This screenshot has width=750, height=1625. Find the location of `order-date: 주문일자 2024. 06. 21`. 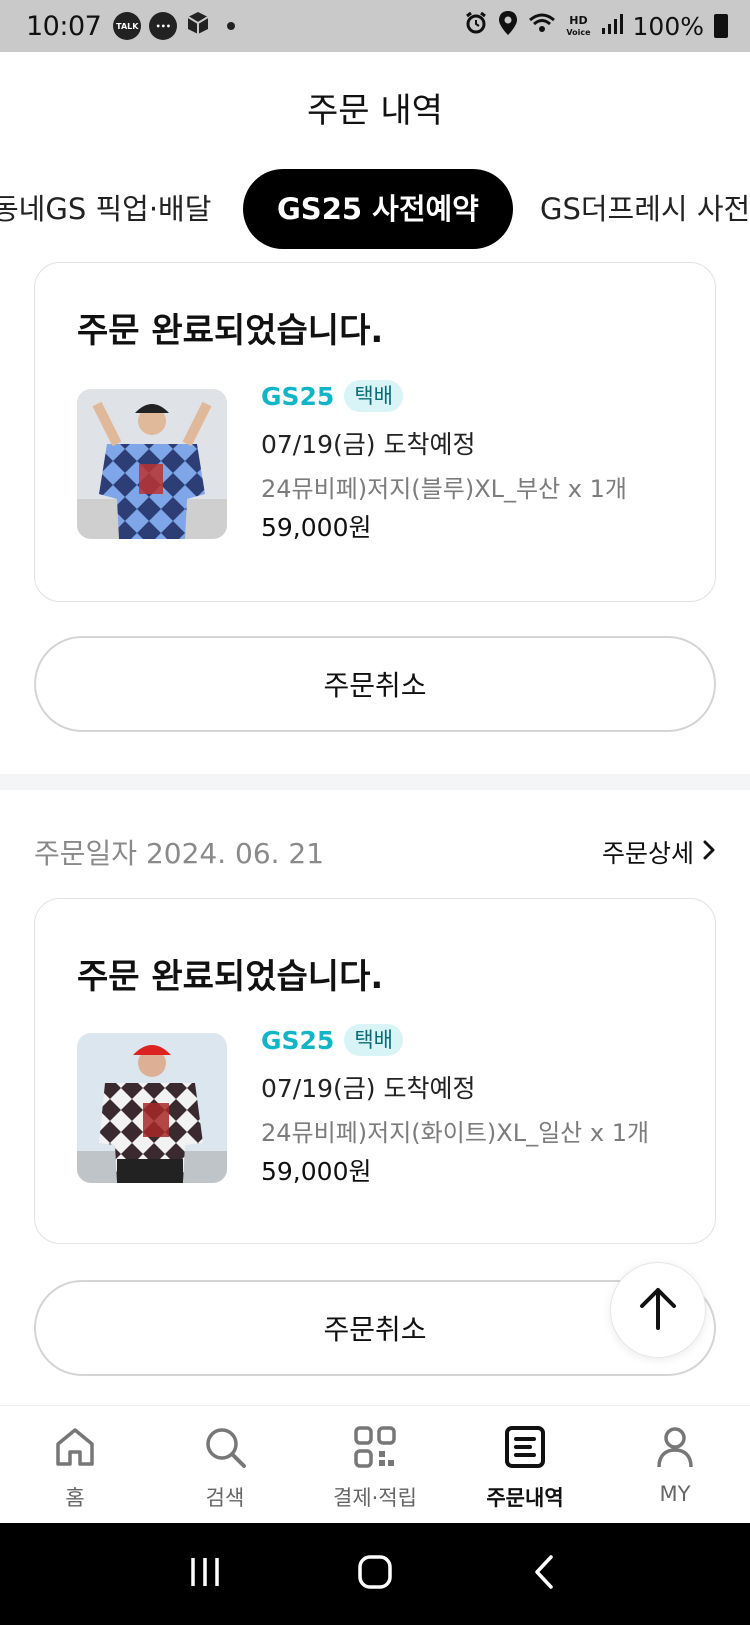

order-date: 주문일자 2024. 06. 21 is located at coordinates (179, 853).